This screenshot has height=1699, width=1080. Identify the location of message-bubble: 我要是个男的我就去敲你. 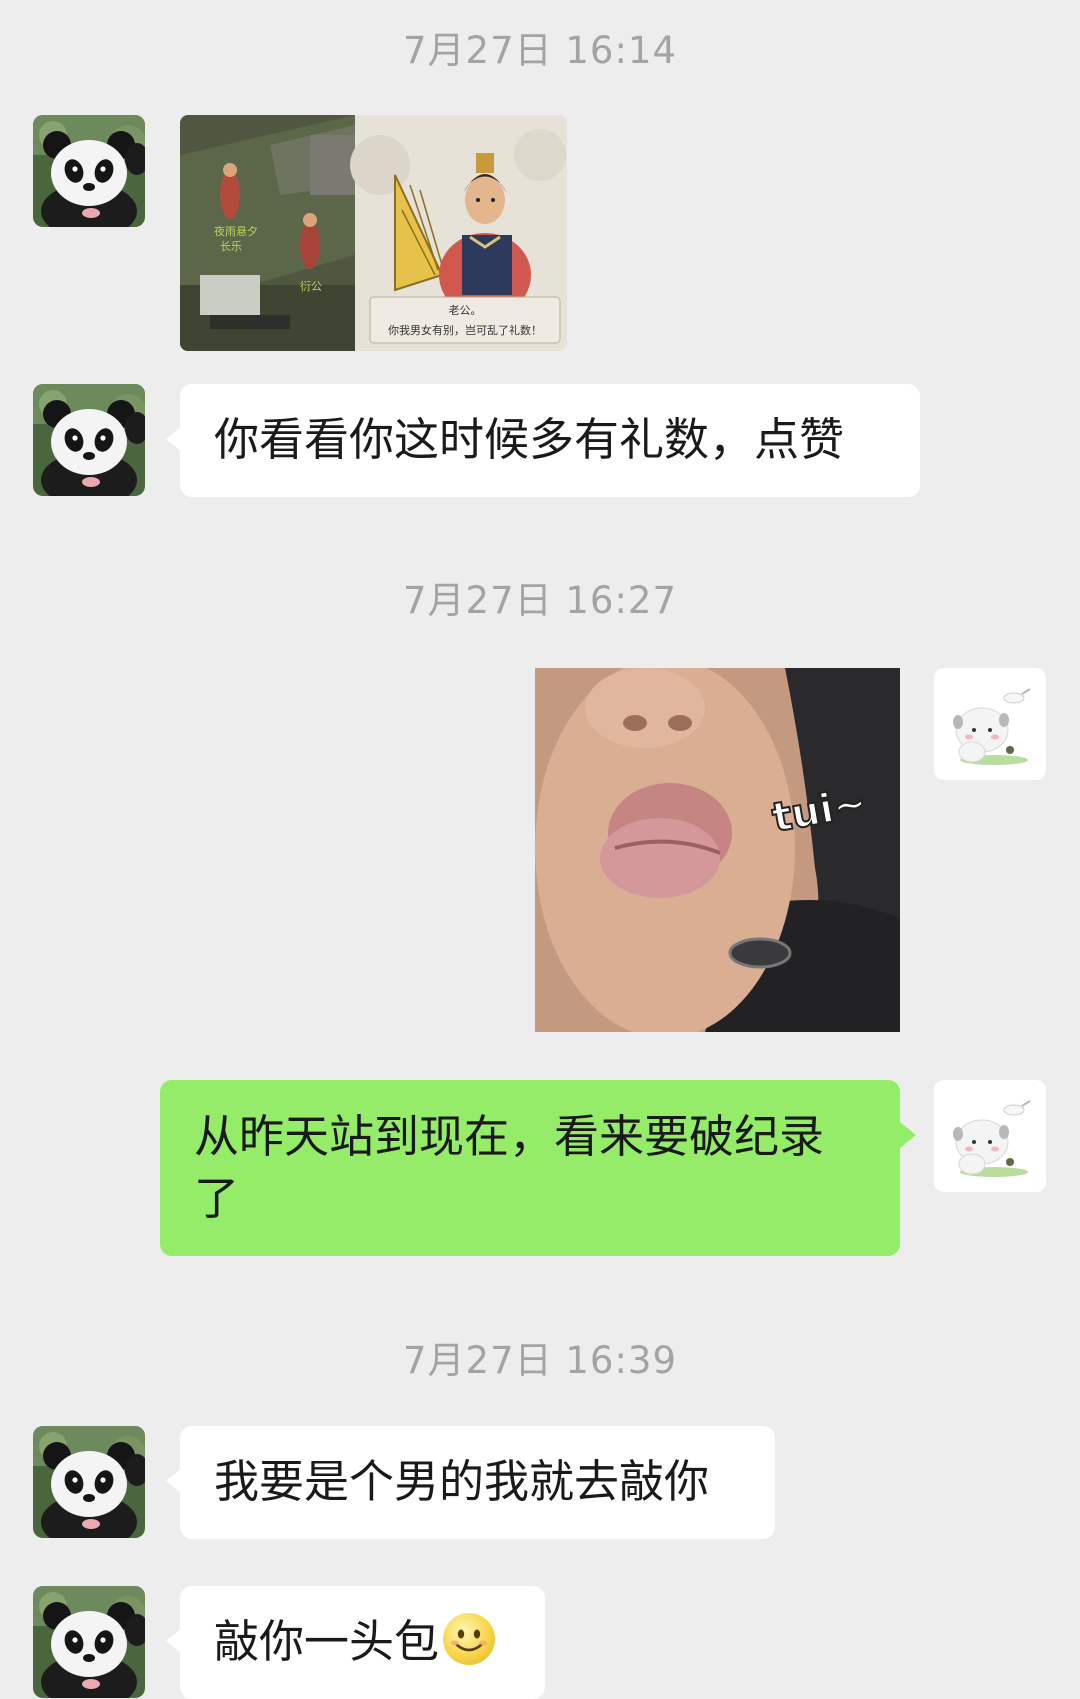
(477, 1482).